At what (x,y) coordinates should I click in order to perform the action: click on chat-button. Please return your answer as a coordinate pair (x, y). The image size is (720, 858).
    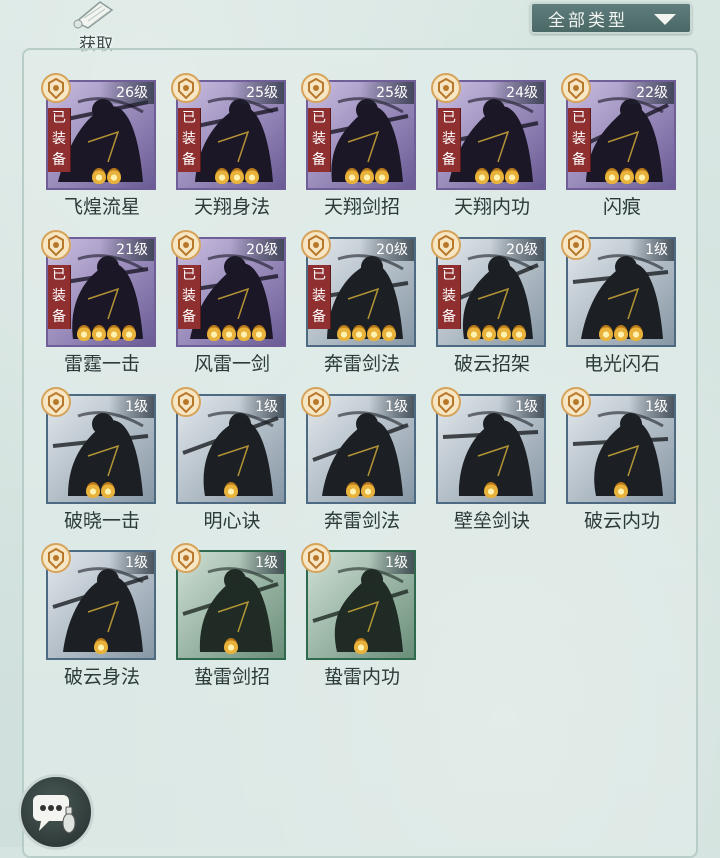
    Looking at the image, I should click on (56, 812).